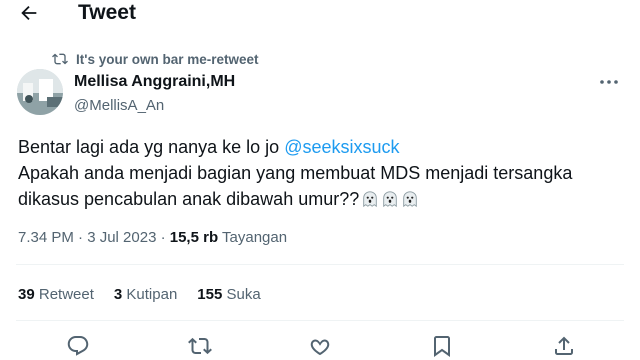  What do you see at coordinates (26, 294) in the screenshot?
I see `retweets-count: 39` at bounding box center [26, 294].